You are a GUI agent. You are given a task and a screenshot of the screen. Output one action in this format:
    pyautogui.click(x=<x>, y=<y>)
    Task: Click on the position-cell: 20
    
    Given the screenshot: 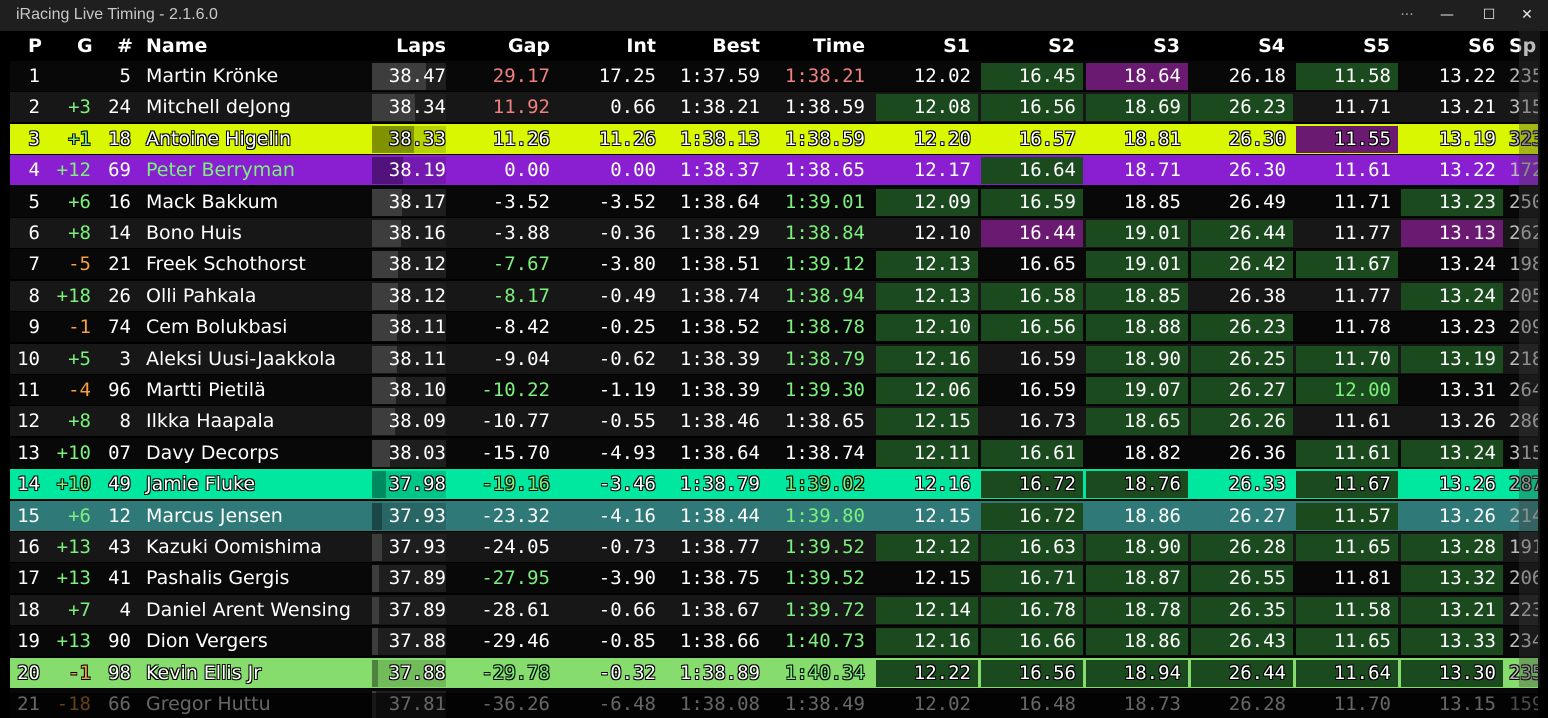 What is the action you would take?
    pyautogui.click(x=28, y=673)
    